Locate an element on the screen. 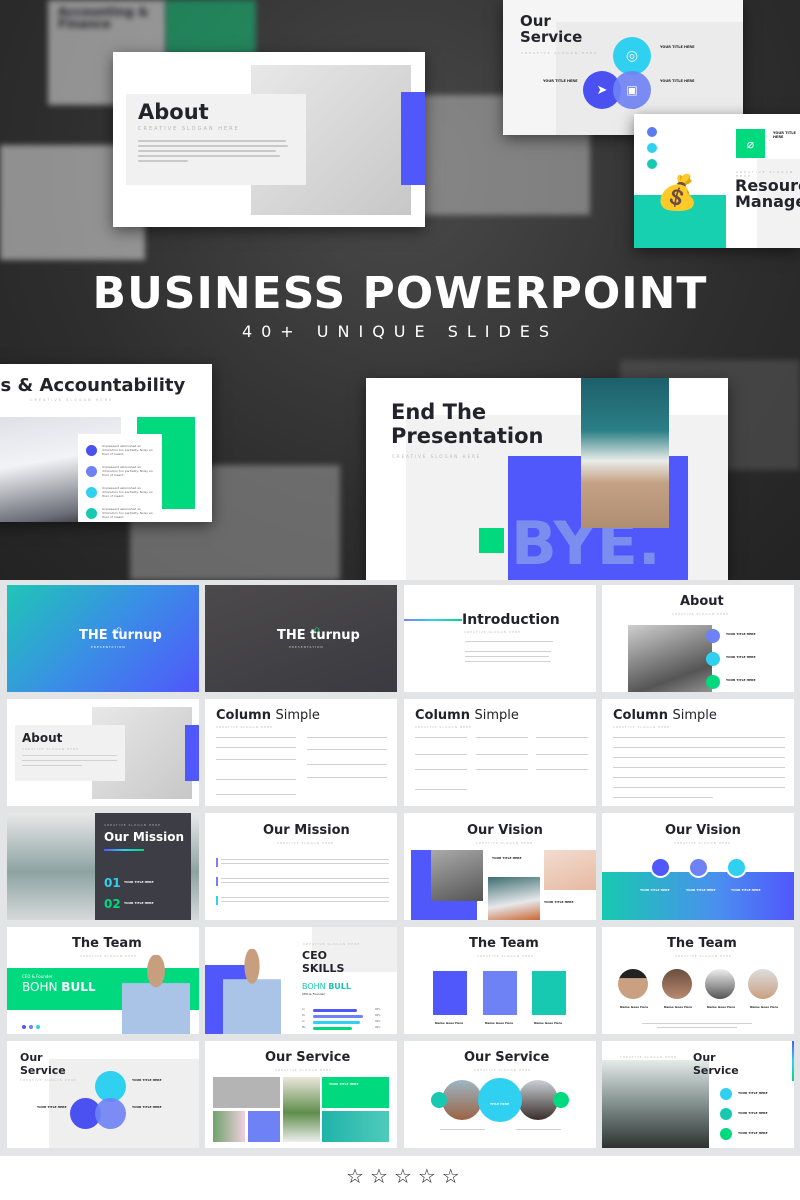 The width and height of the screenshot is (800, 1200). eye-icon is located at coordinates (726, 1114).